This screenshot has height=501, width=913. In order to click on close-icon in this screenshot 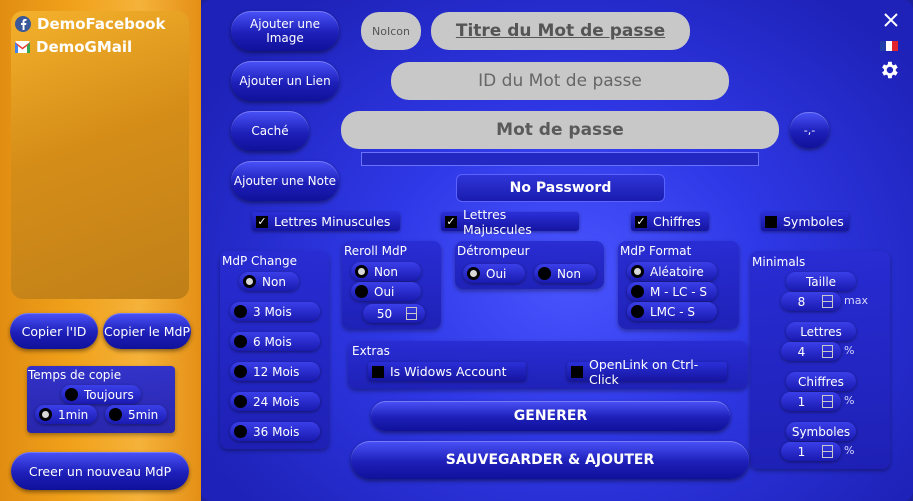, I will do `click(891, 20)`.